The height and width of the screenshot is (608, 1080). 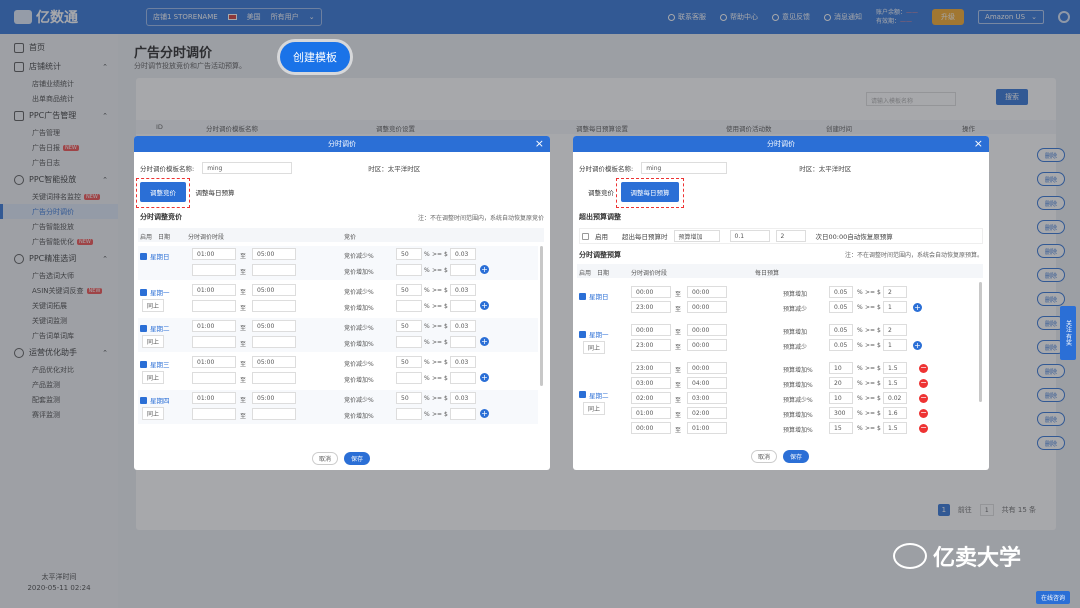 I want to click on percent-input: 15, so click(x=841, y=428).